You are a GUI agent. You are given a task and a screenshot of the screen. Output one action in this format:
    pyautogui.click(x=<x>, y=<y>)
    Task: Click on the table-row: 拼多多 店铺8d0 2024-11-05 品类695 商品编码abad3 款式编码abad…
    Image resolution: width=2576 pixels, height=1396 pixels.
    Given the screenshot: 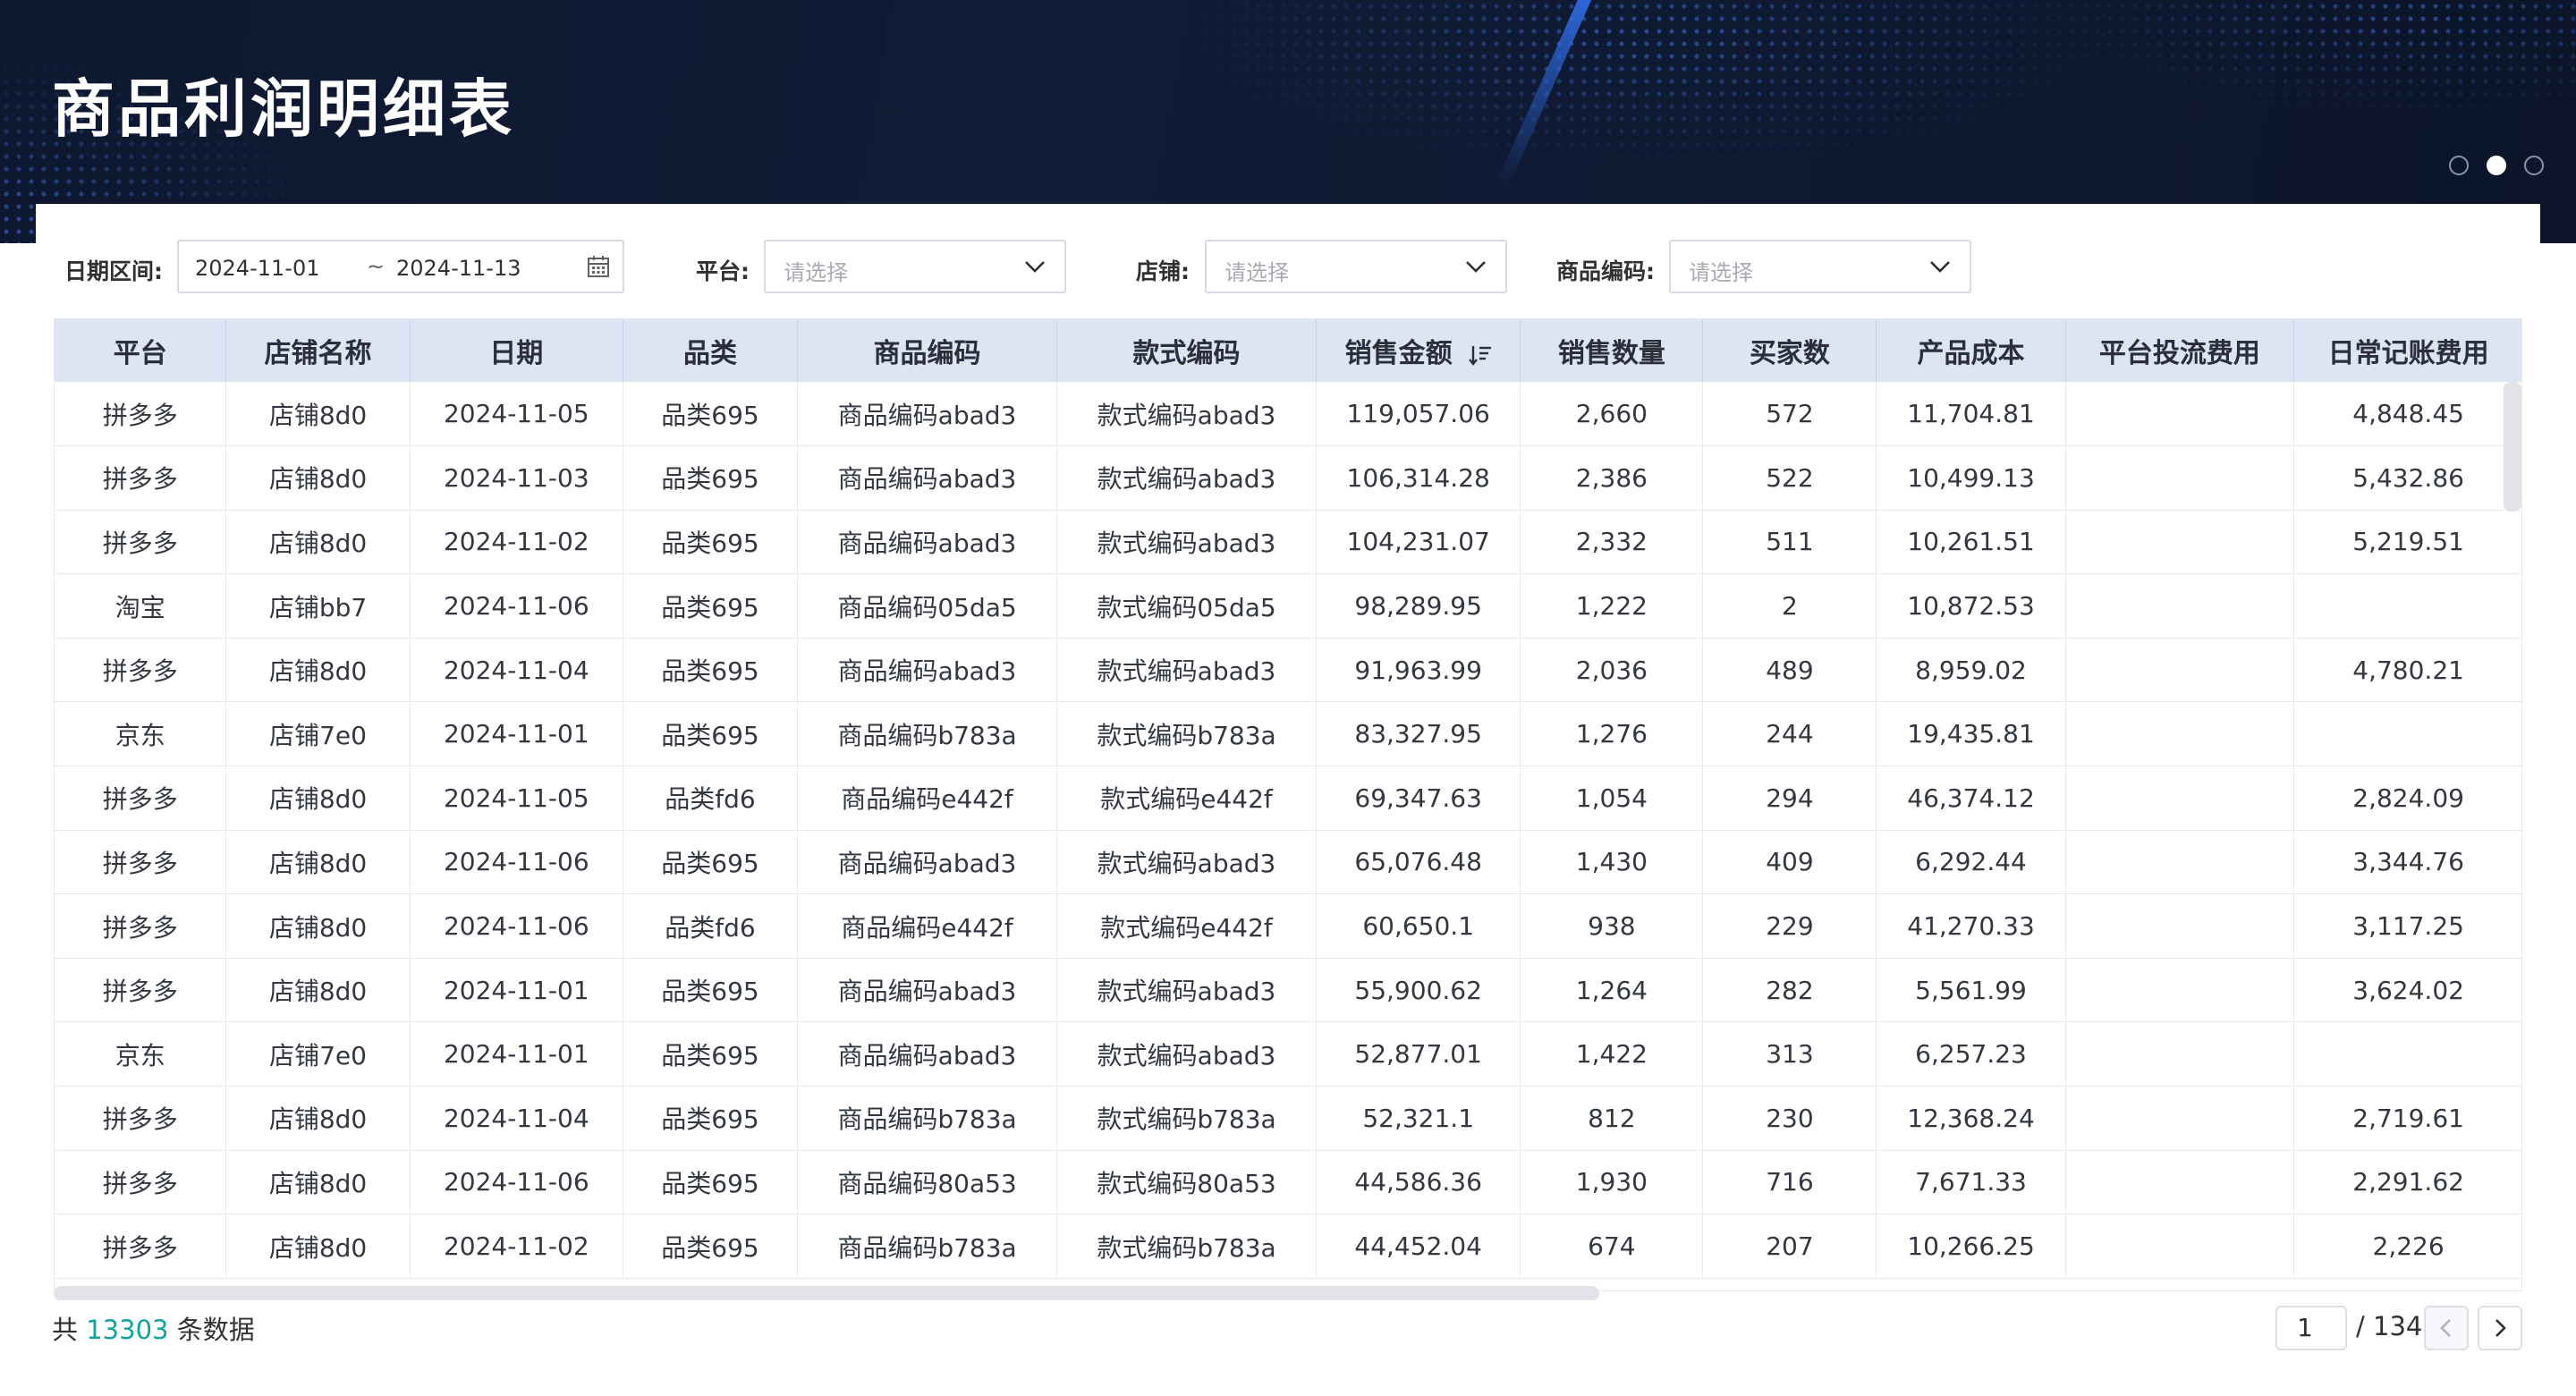 What is the action you would take?
    pyautogui.click(x=1288, y=415)
    